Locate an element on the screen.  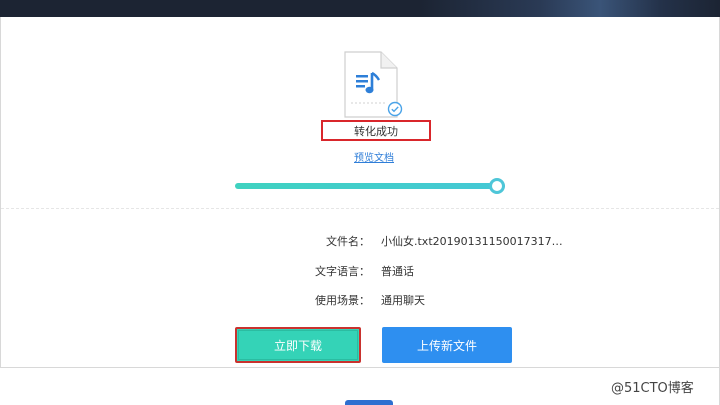
conversion-status-text: 转化成功 is located at coordinates (376, 131).